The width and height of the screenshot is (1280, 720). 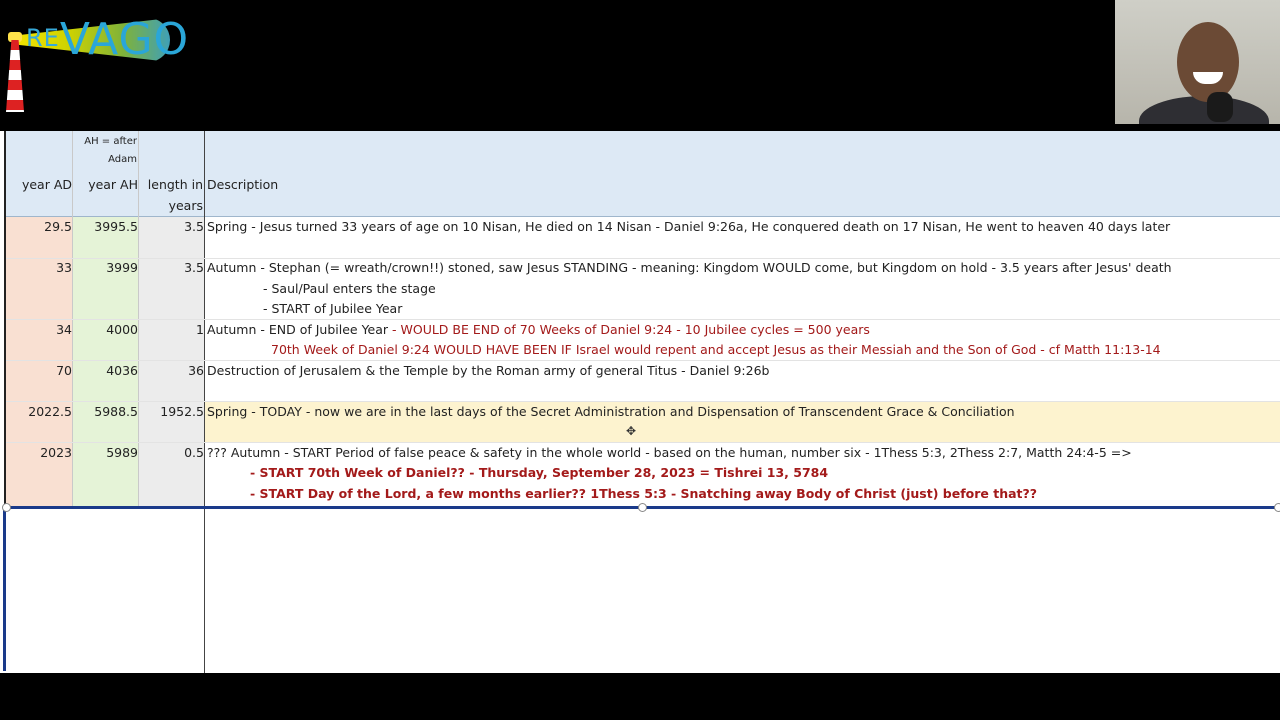 I want to click on webcam-presenter-video, so click(x=1197, y=62).